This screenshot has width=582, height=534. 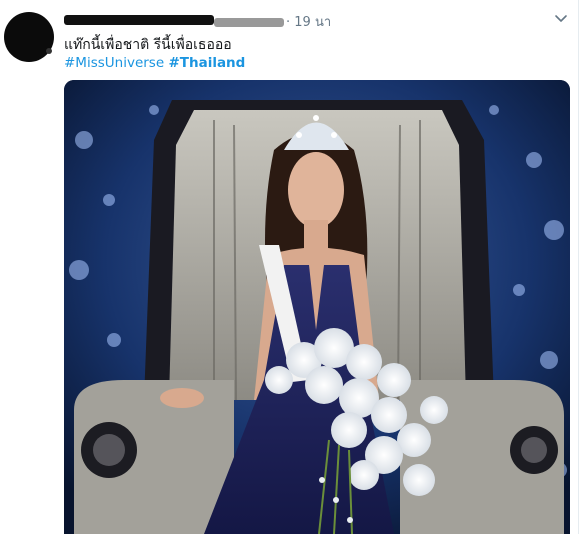 I want to click on tweet-header: · 19 นา, so click(x=304, y=20).